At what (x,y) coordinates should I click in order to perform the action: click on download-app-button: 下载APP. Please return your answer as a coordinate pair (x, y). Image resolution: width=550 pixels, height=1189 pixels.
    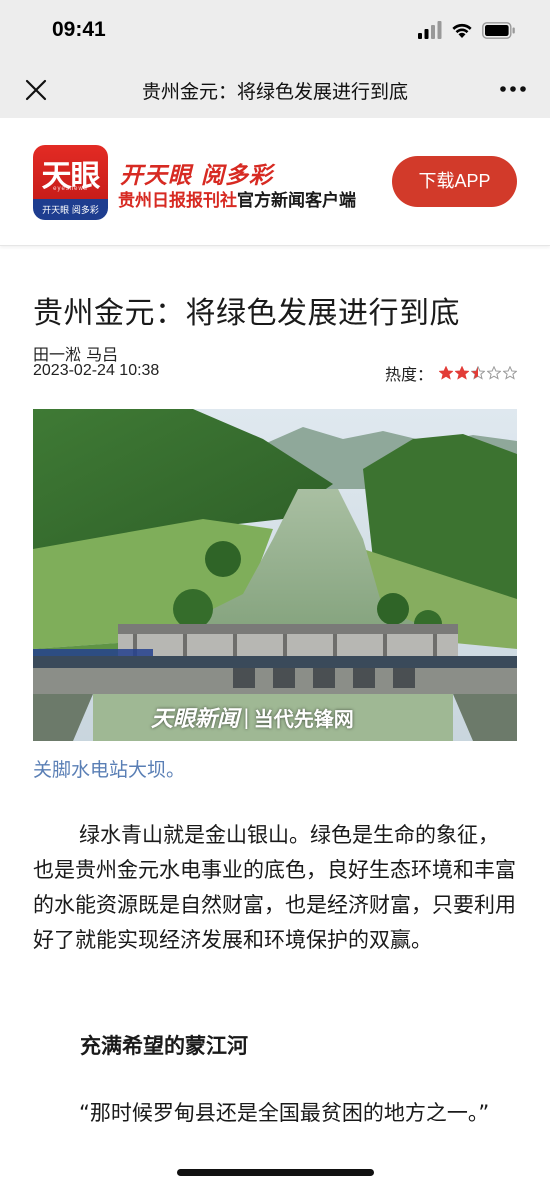
    Looking at the image, I should click on (454, 181).